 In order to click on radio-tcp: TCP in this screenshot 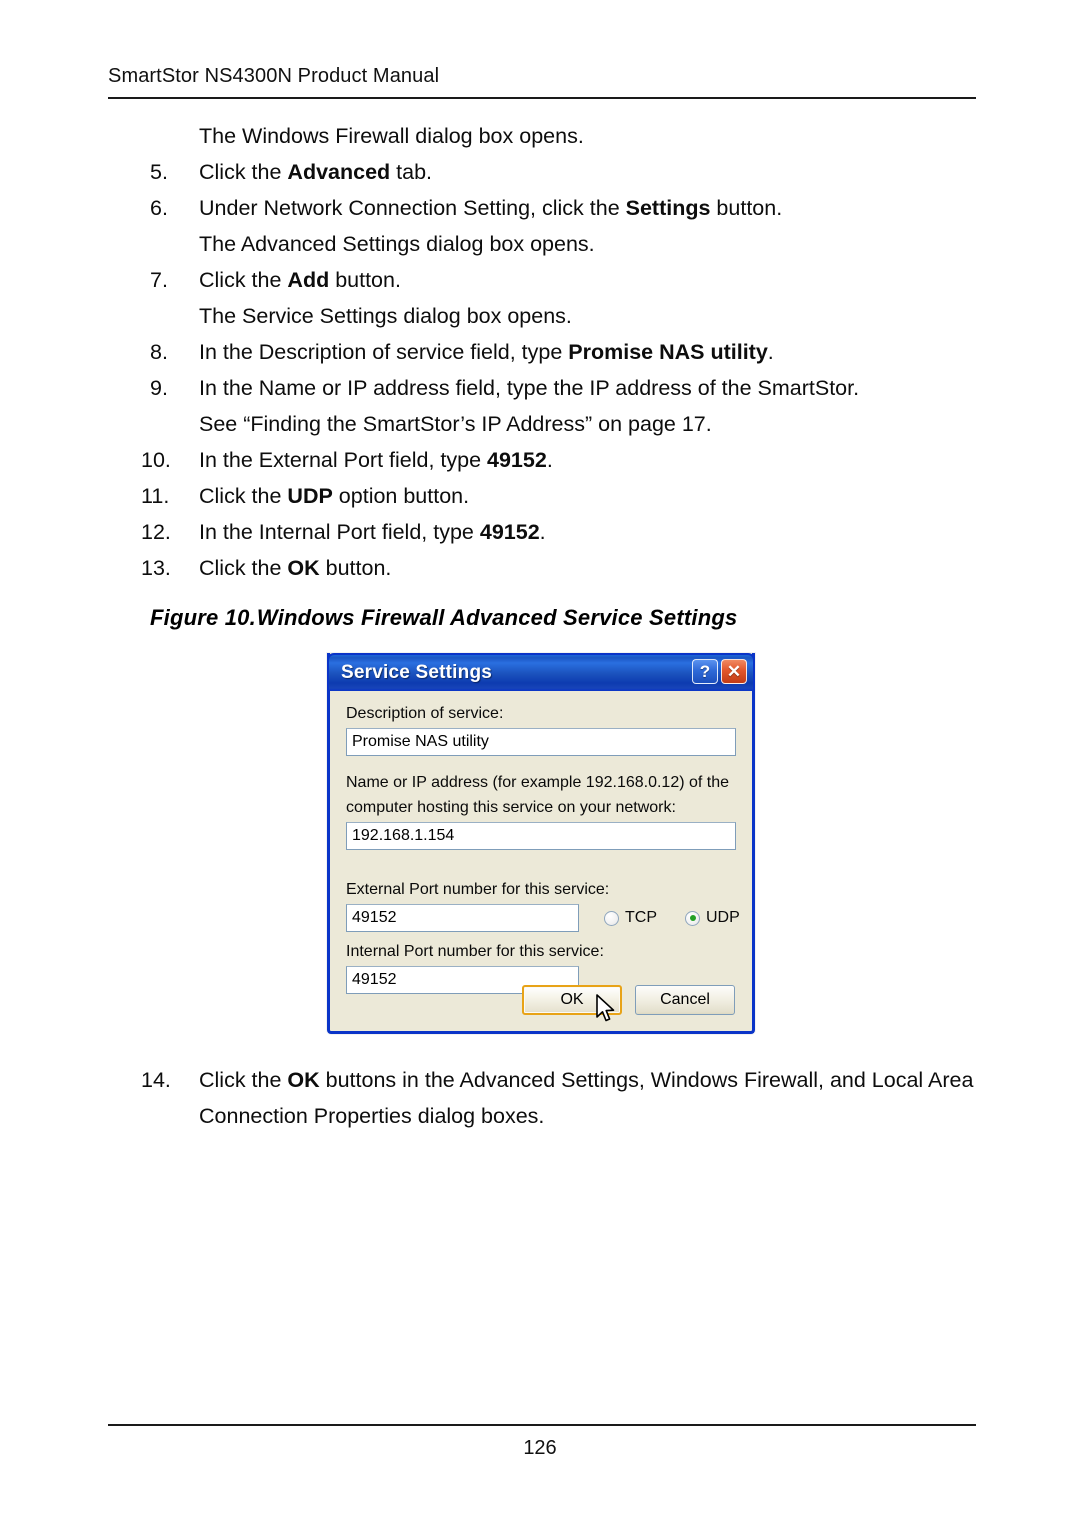, I will do `click(630, 918)`.